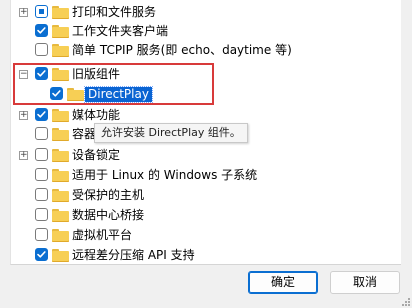 The image size is (412, 308). Describe the element at coordinates (84, 134) in the screenshot. I see `tree-item-label: 容器` at that location.